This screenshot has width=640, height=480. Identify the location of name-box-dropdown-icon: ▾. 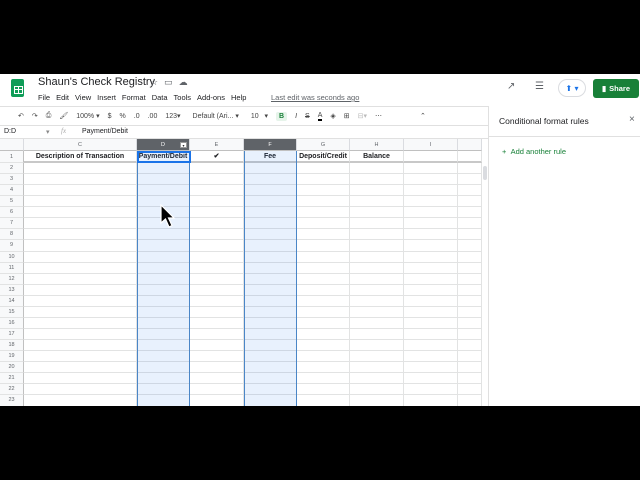
(48, 132).